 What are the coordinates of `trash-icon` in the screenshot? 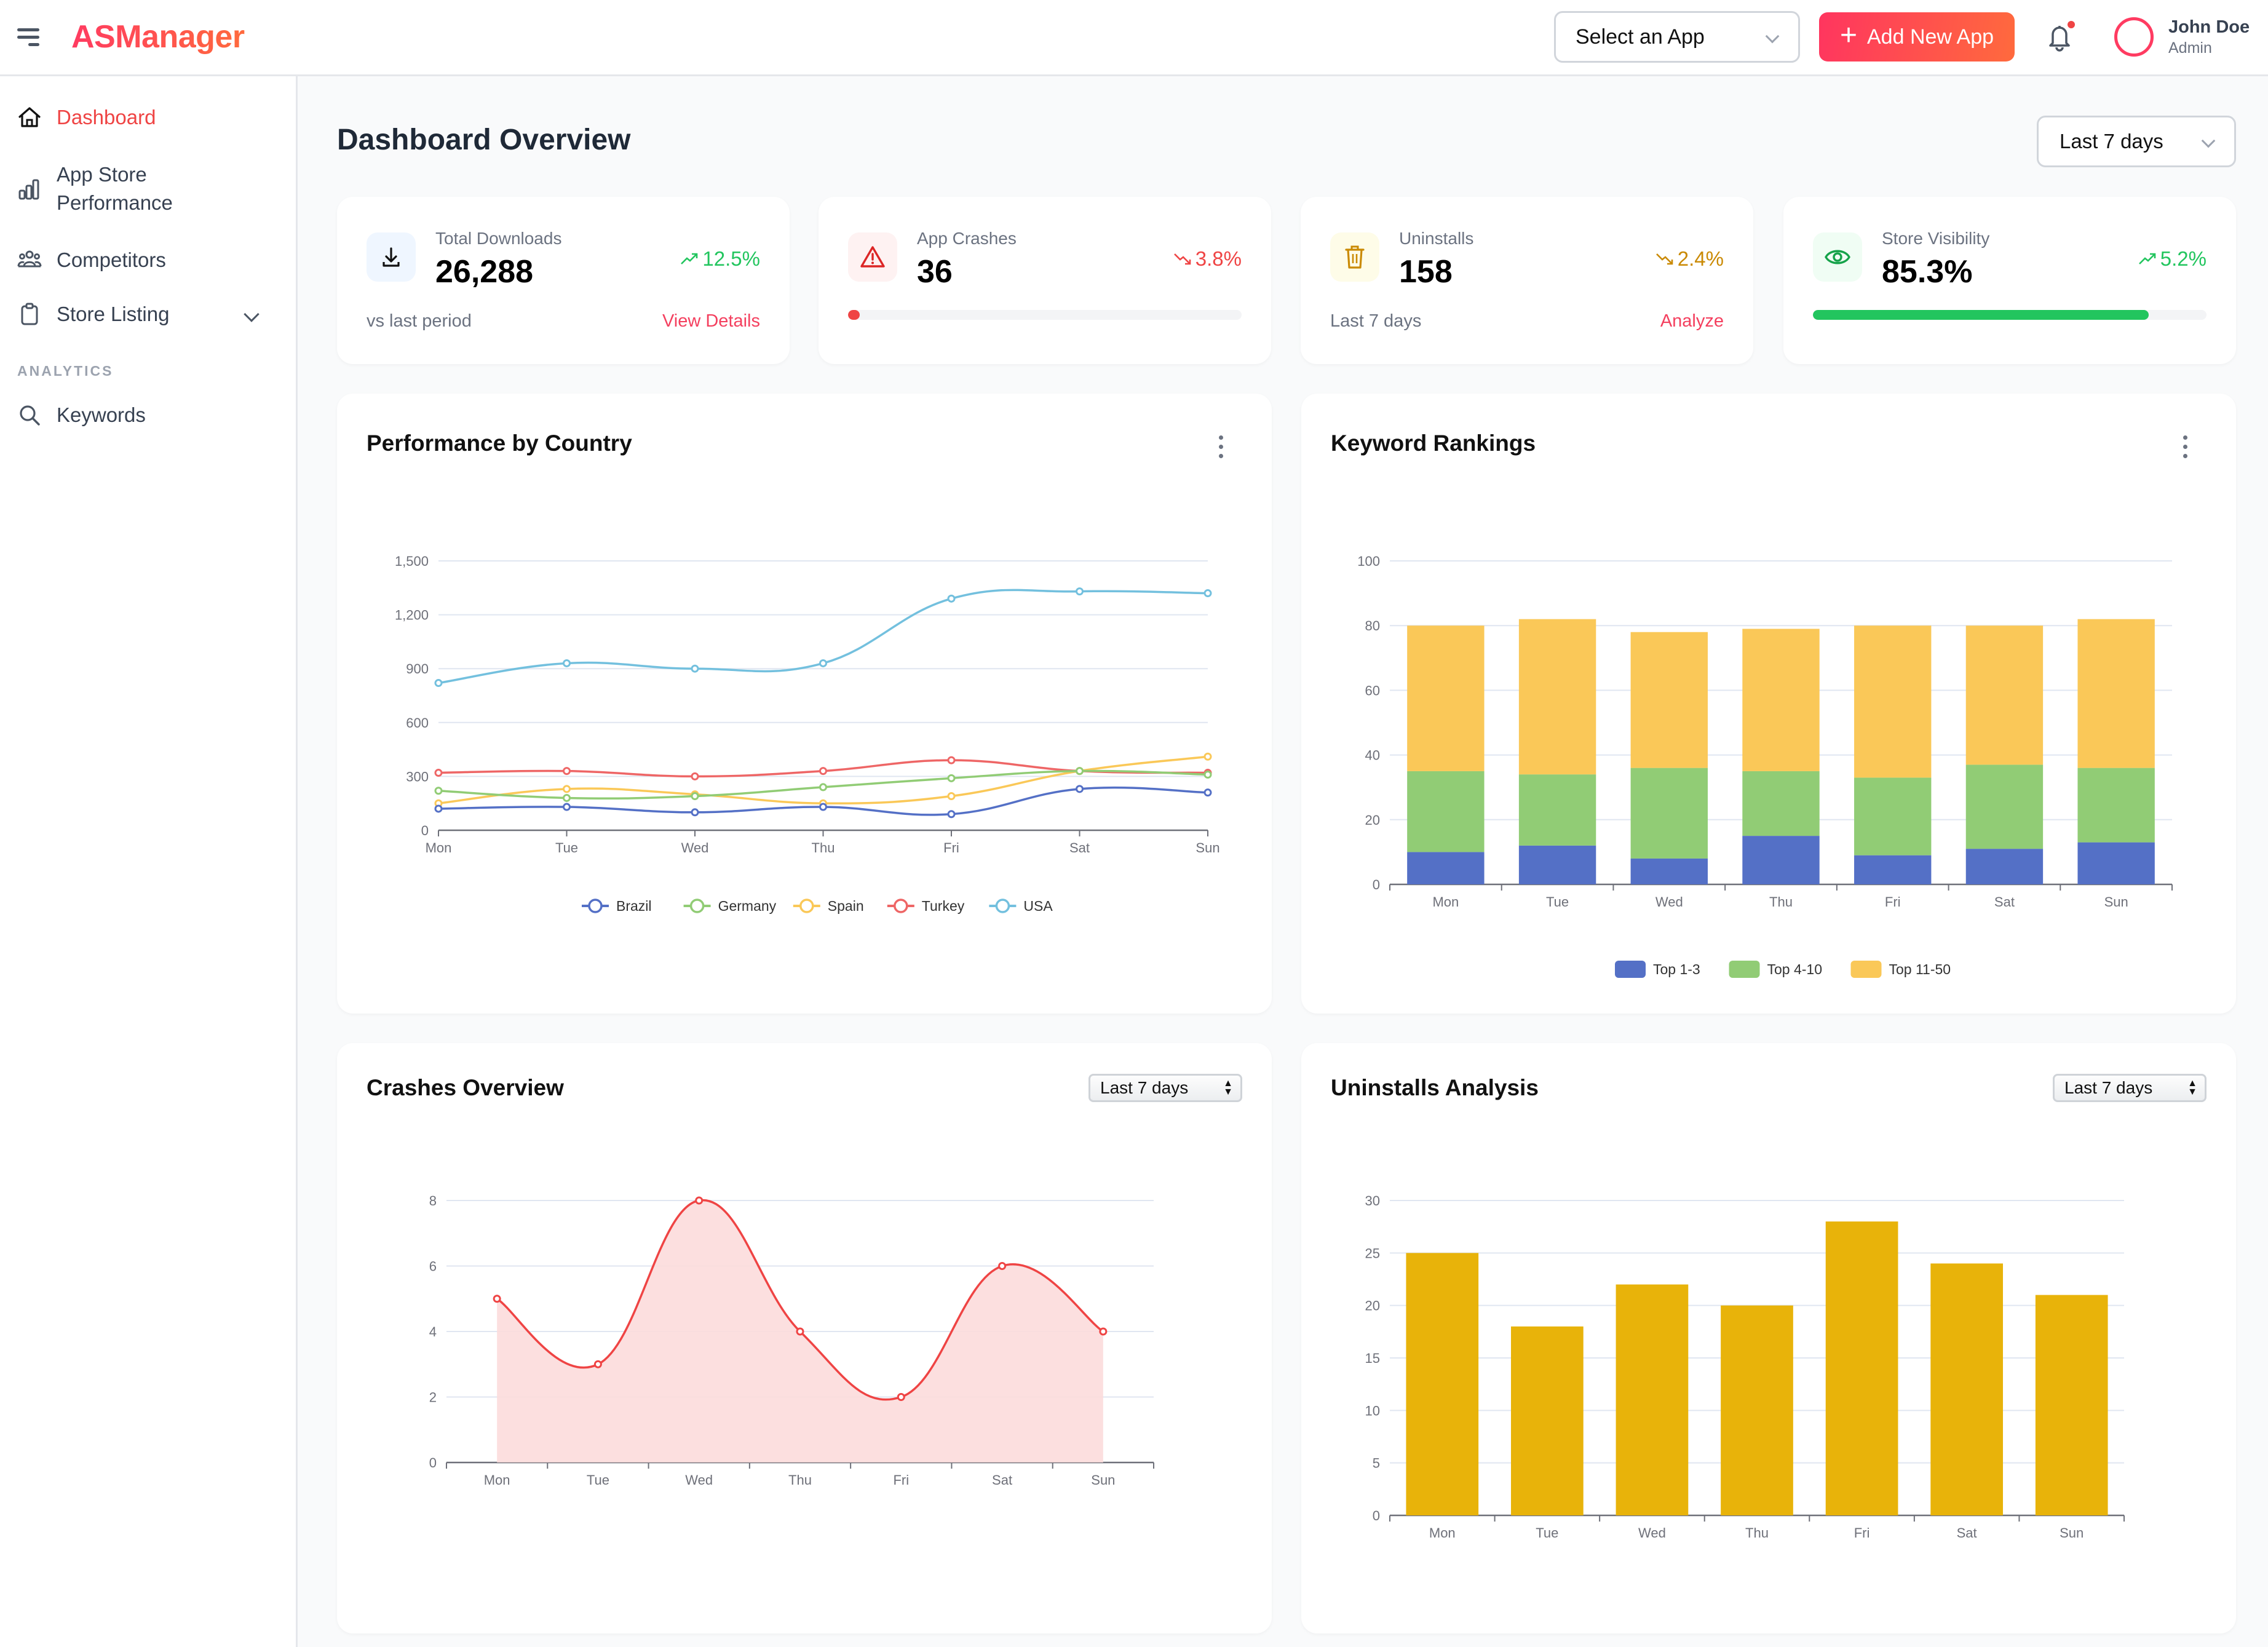 It's located at (1355, 257).